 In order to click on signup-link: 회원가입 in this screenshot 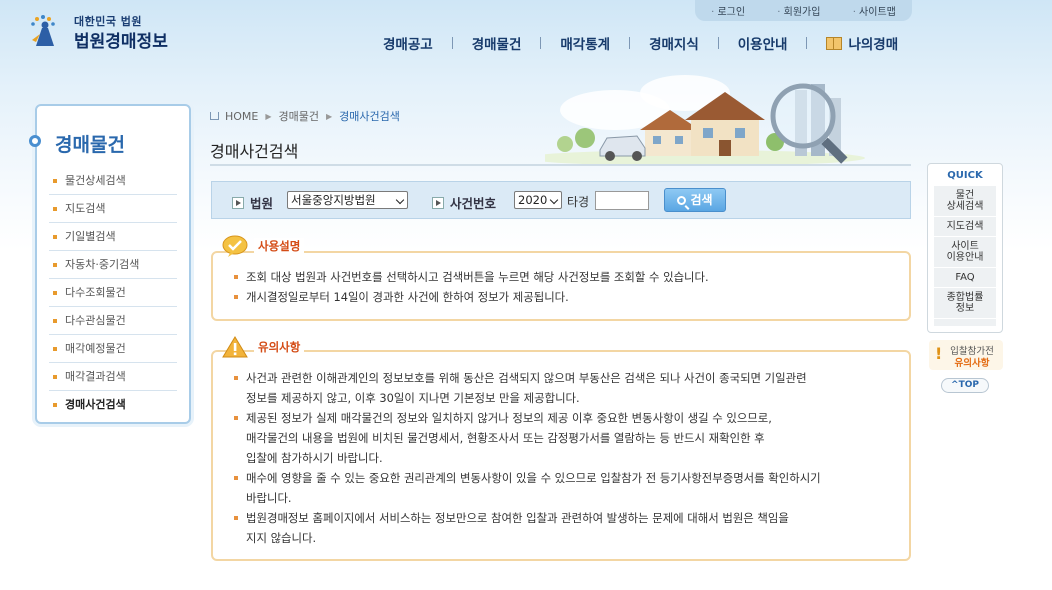, I will do `click(799, 10)`.